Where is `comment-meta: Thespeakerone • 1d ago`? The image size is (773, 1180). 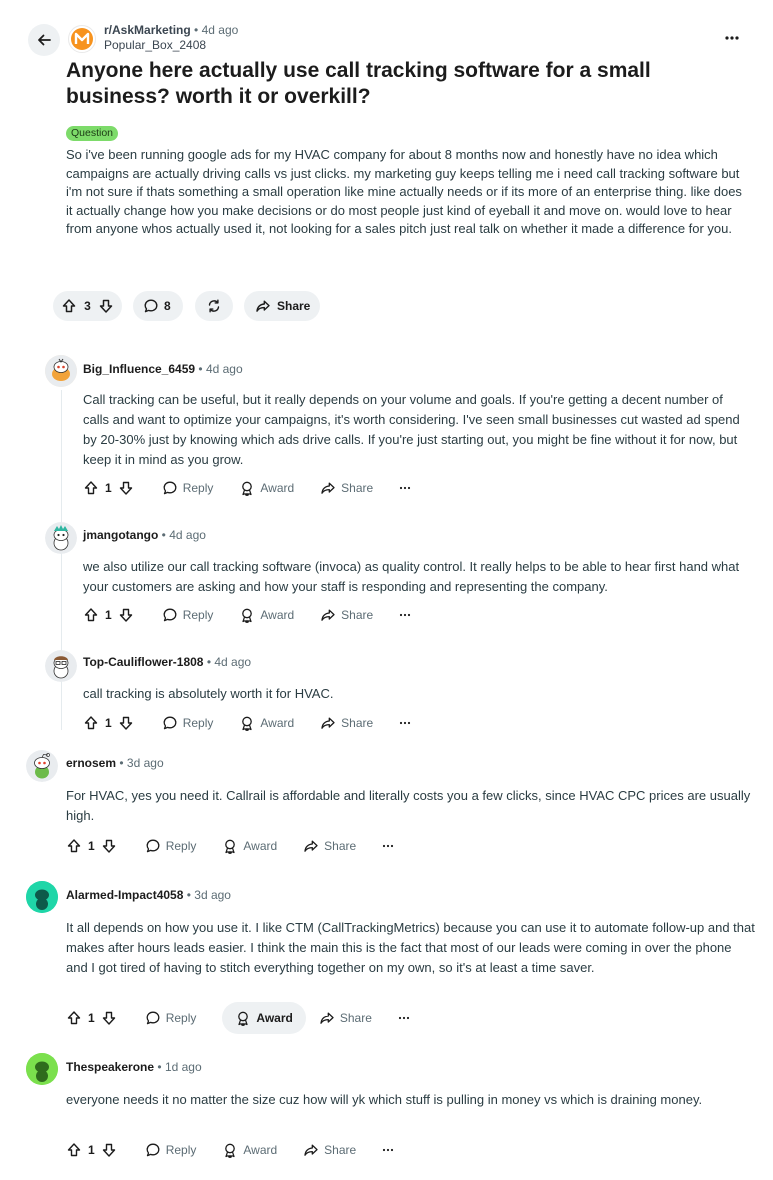
comment-meta: Thespeakerone • 1d ago is located at coordinates (134, 1067).